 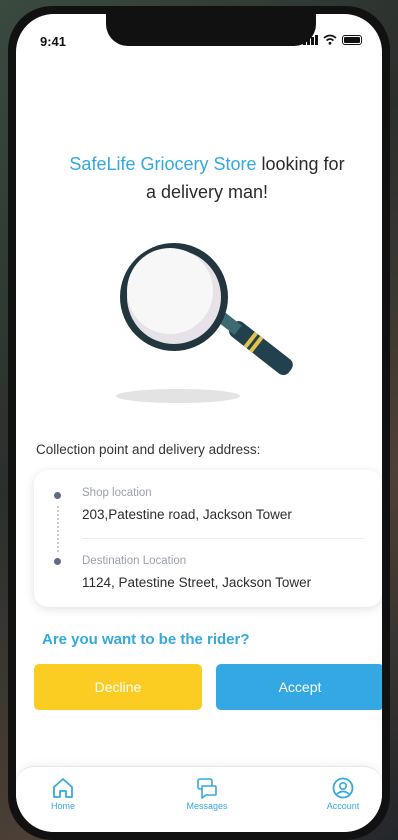 What do you see at coordinates (134, 561) in the screenshot?
I see `destination-location-label: Destination Location` at bounding box center [134, 561].